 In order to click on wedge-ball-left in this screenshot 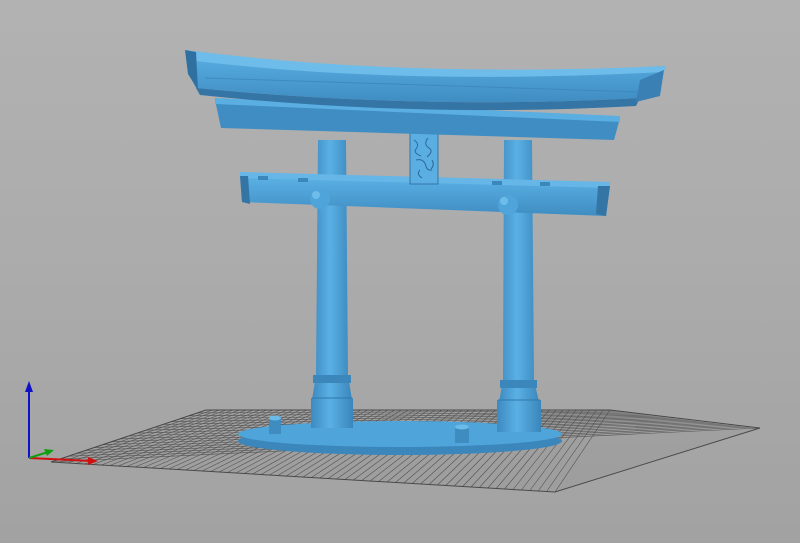, I will do `click(320, 199)`.